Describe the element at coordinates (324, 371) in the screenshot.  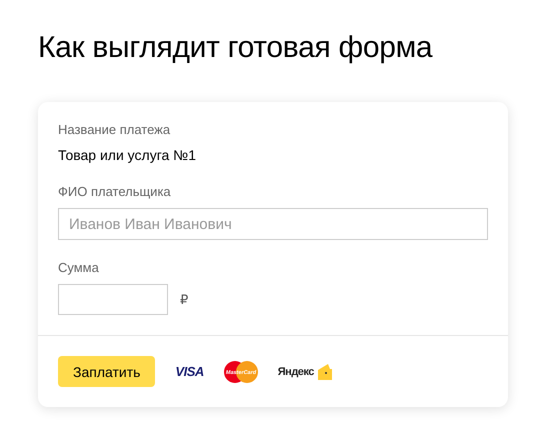
I see `wallet-icon` at that location.